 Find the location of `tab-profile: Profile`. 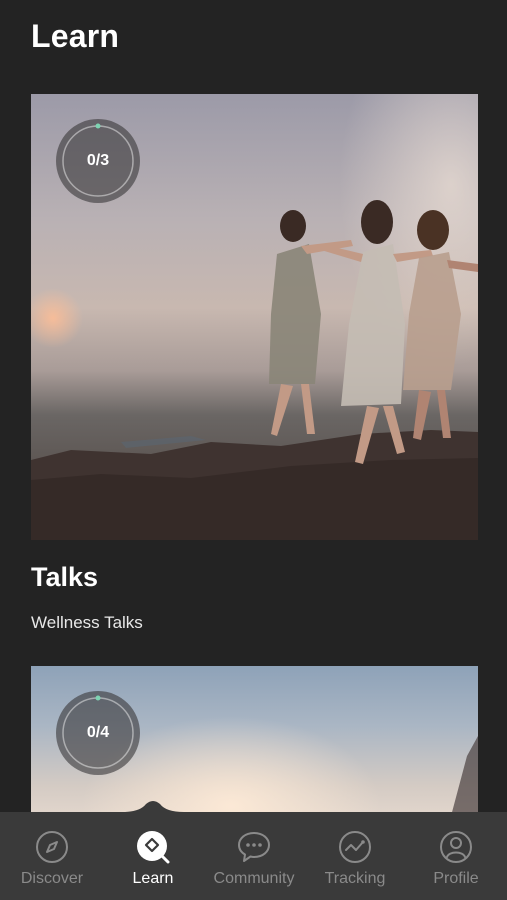

tab-profile: Profile is located at coordinates (456, 858).